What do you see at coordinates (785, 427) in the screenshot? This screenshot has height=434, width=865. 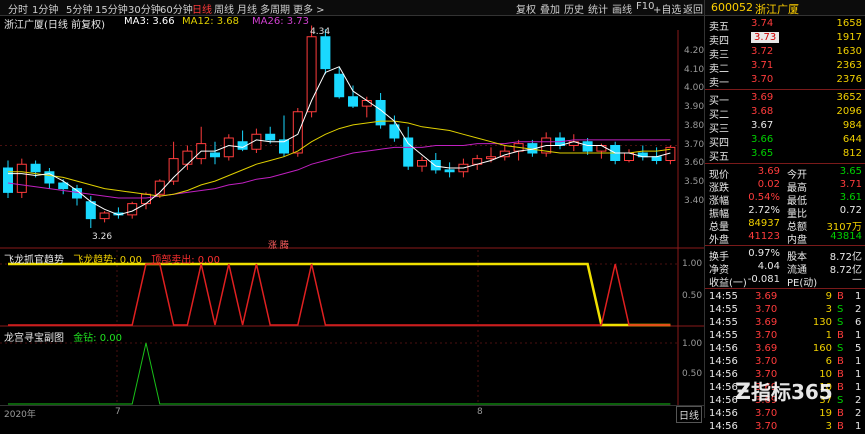 I see `tick-row: 14:56 3.70 3 B 1` at bounding box center [785, 427].